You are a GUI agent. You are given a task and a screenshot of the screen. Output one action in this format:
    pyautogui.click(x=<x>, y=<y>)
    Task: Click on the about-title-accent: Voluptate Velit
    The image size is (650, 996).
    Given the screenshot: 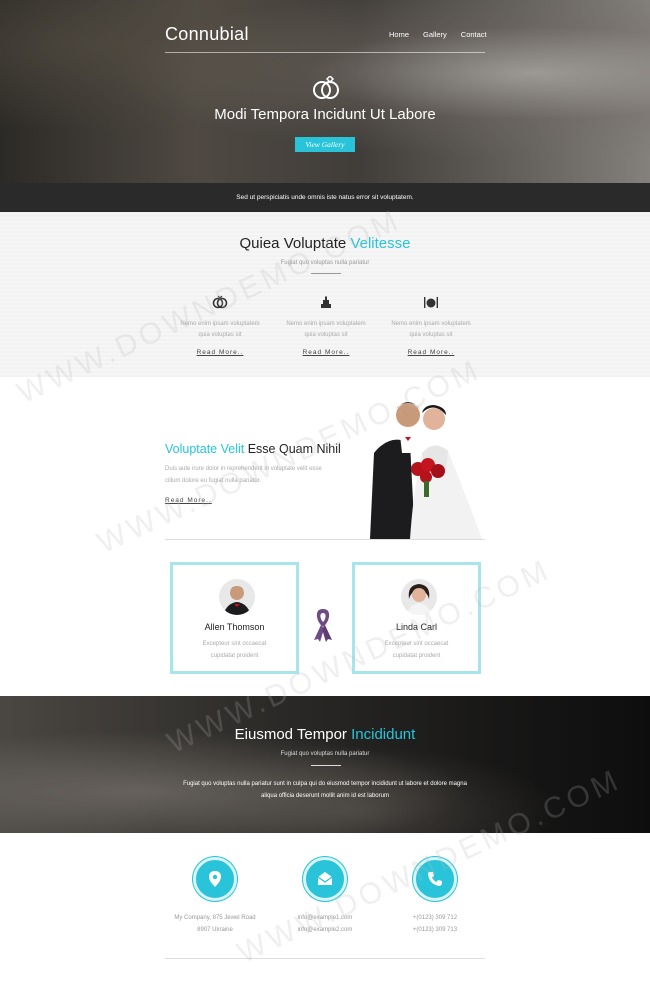 What is the action you would take?
    pyautogui.click(x=205, y=449)
    